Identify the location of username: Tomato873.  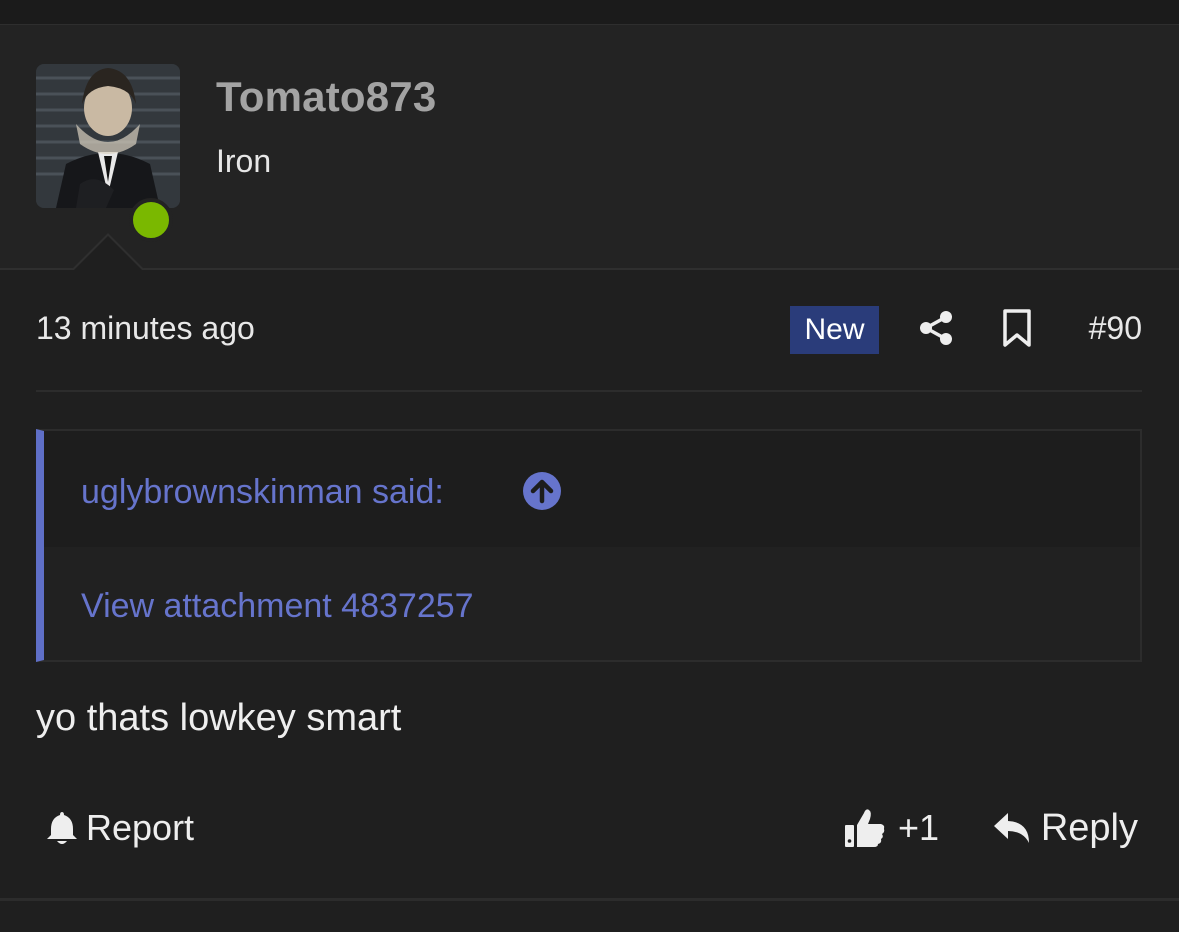
(326, 97).